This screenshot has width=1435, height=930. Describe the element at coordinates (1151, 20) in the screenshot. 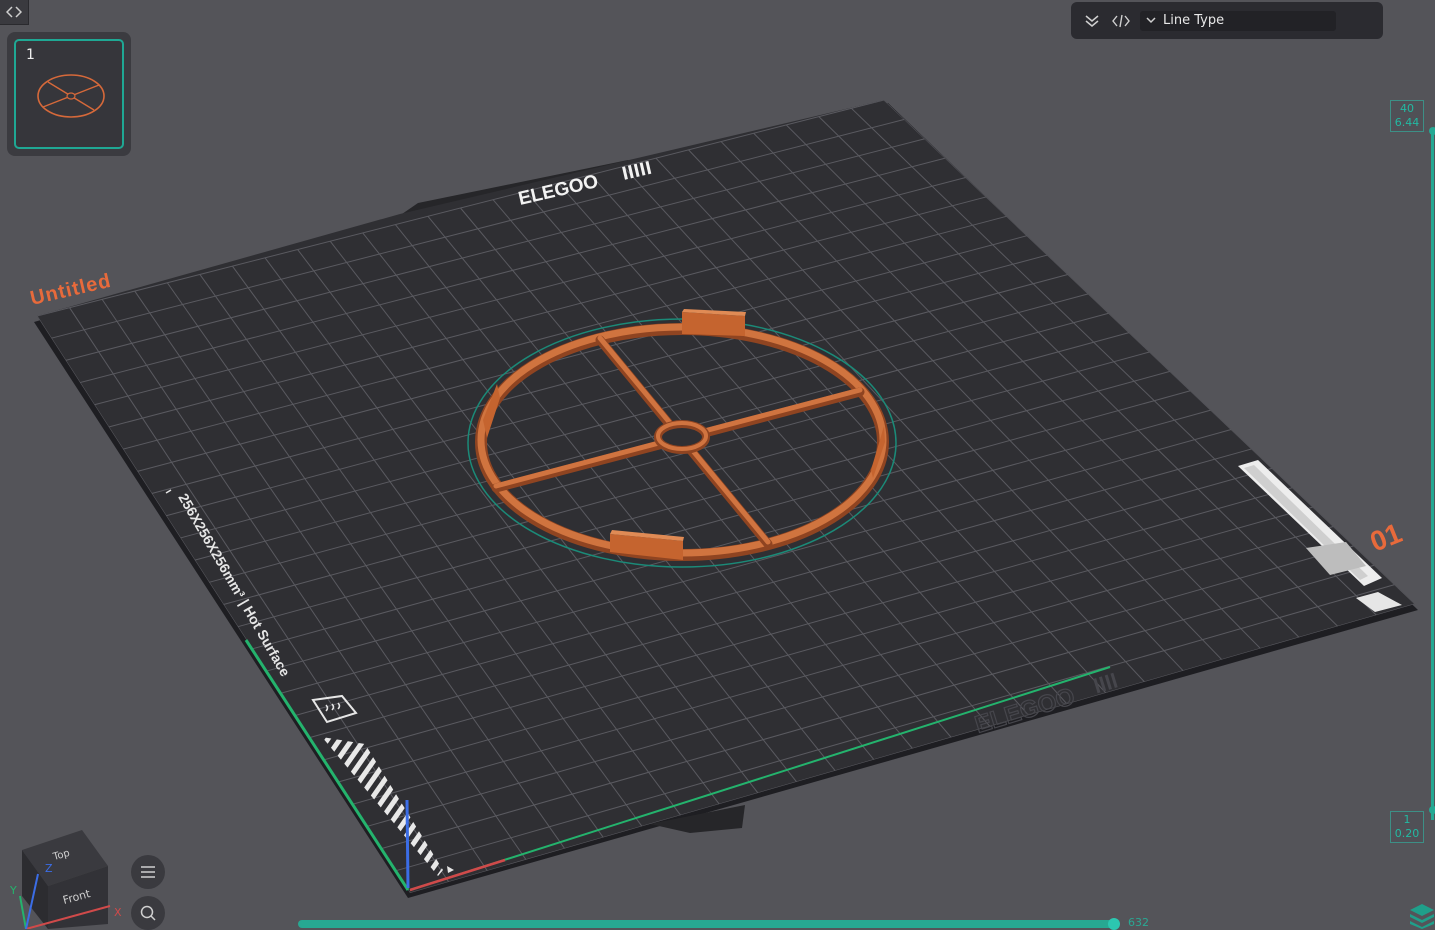

I see `chevron-down-icon` at that location.